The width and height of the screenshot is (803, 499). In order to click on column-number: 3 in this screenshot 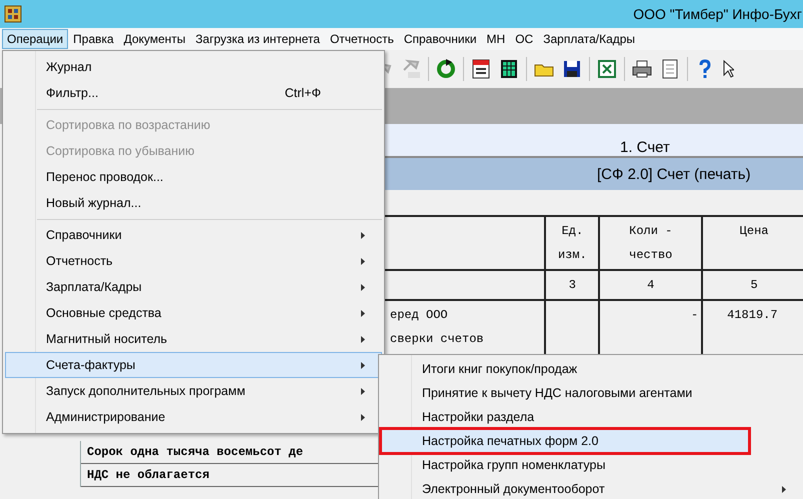, I will do `click(572, 285)`.